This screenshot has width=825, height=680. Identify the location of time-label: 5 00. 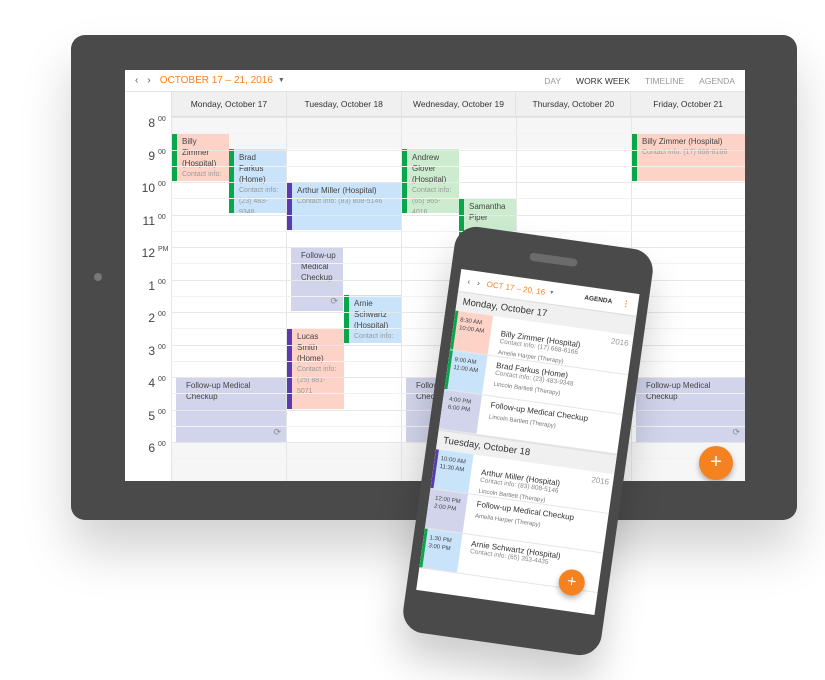
(157, 415).